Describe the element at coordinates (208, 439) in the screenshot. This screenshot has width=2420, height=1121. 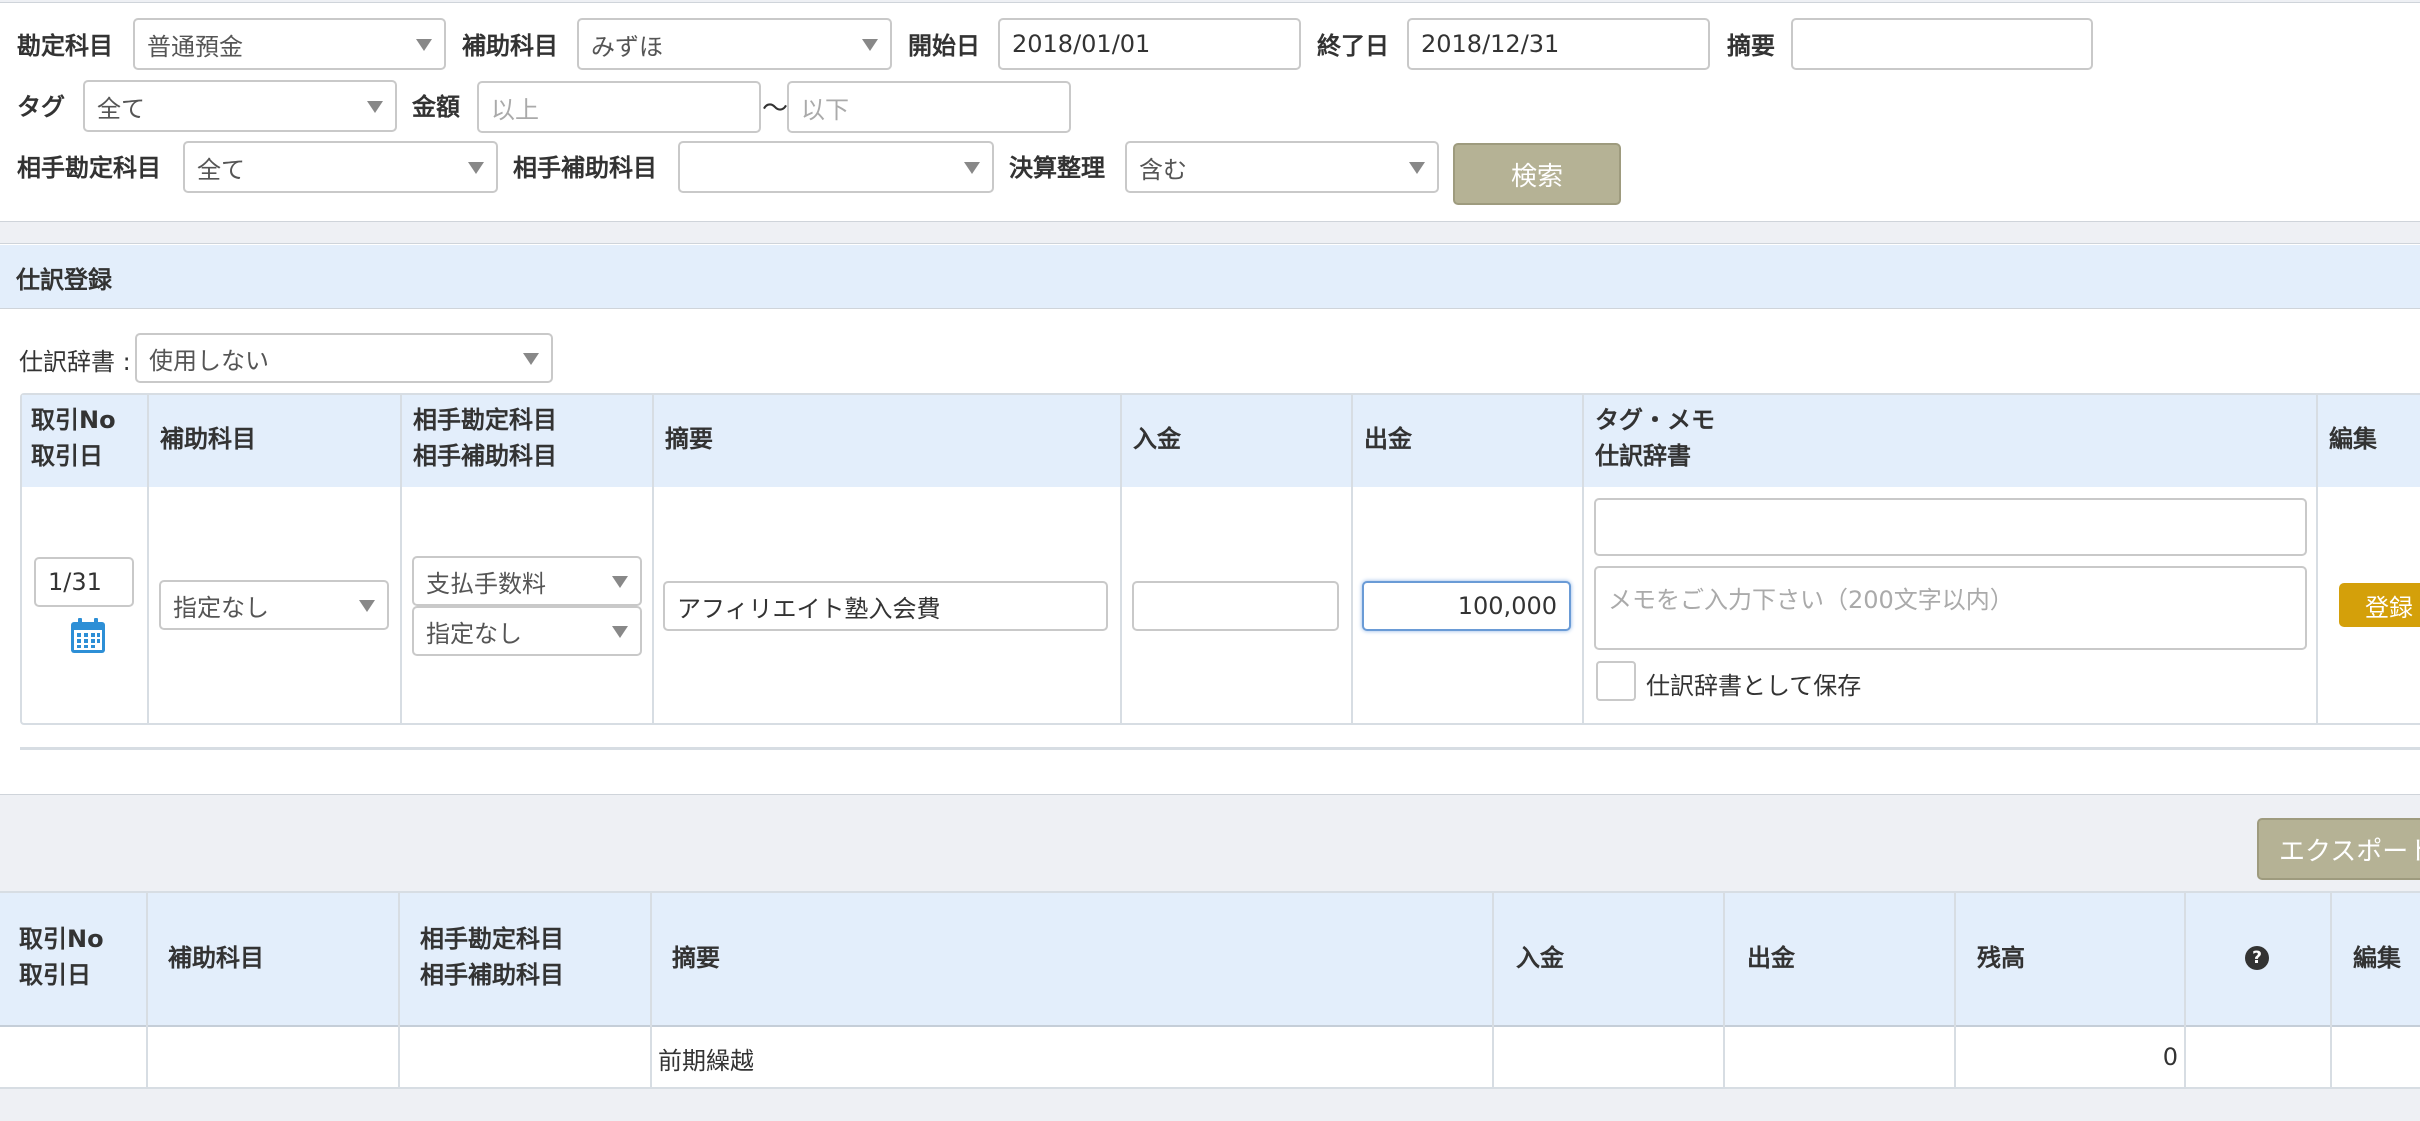
I see `col-header-sub-account: 補助科目` at that location.